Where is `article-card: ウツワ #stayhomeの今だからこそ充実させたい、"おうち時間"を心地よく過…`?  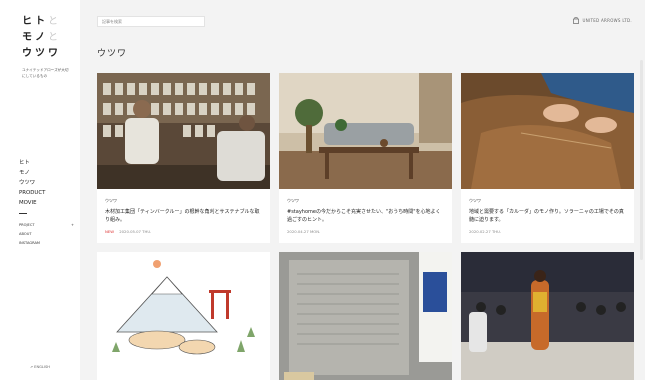
article-card: ウツワ #stayhomeの今だからこそ充実させたい、"おうち時間"を心地よく過… is located at coordinates (365, 158).